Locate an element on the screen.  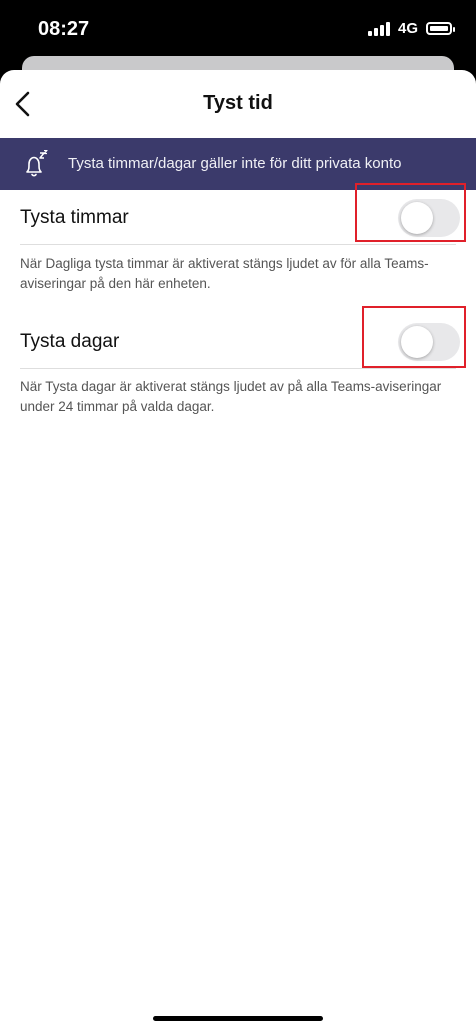
signal-icon is located at coordinates (378, 28).